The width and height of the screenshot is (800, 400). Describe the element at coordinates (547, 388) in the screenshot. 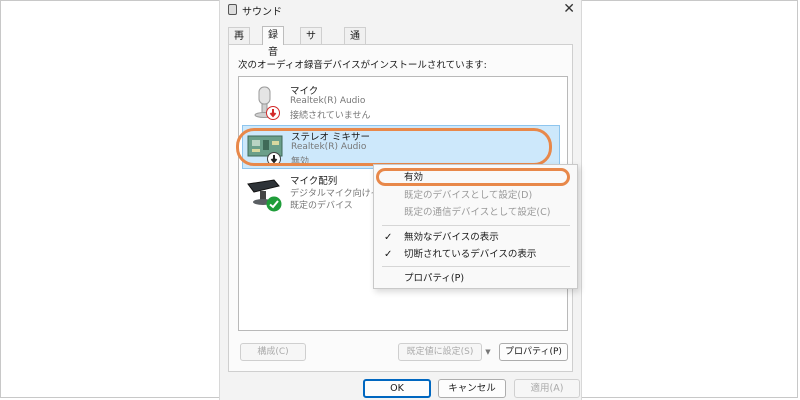

I see `apply-button: 適用(A)` at that location.